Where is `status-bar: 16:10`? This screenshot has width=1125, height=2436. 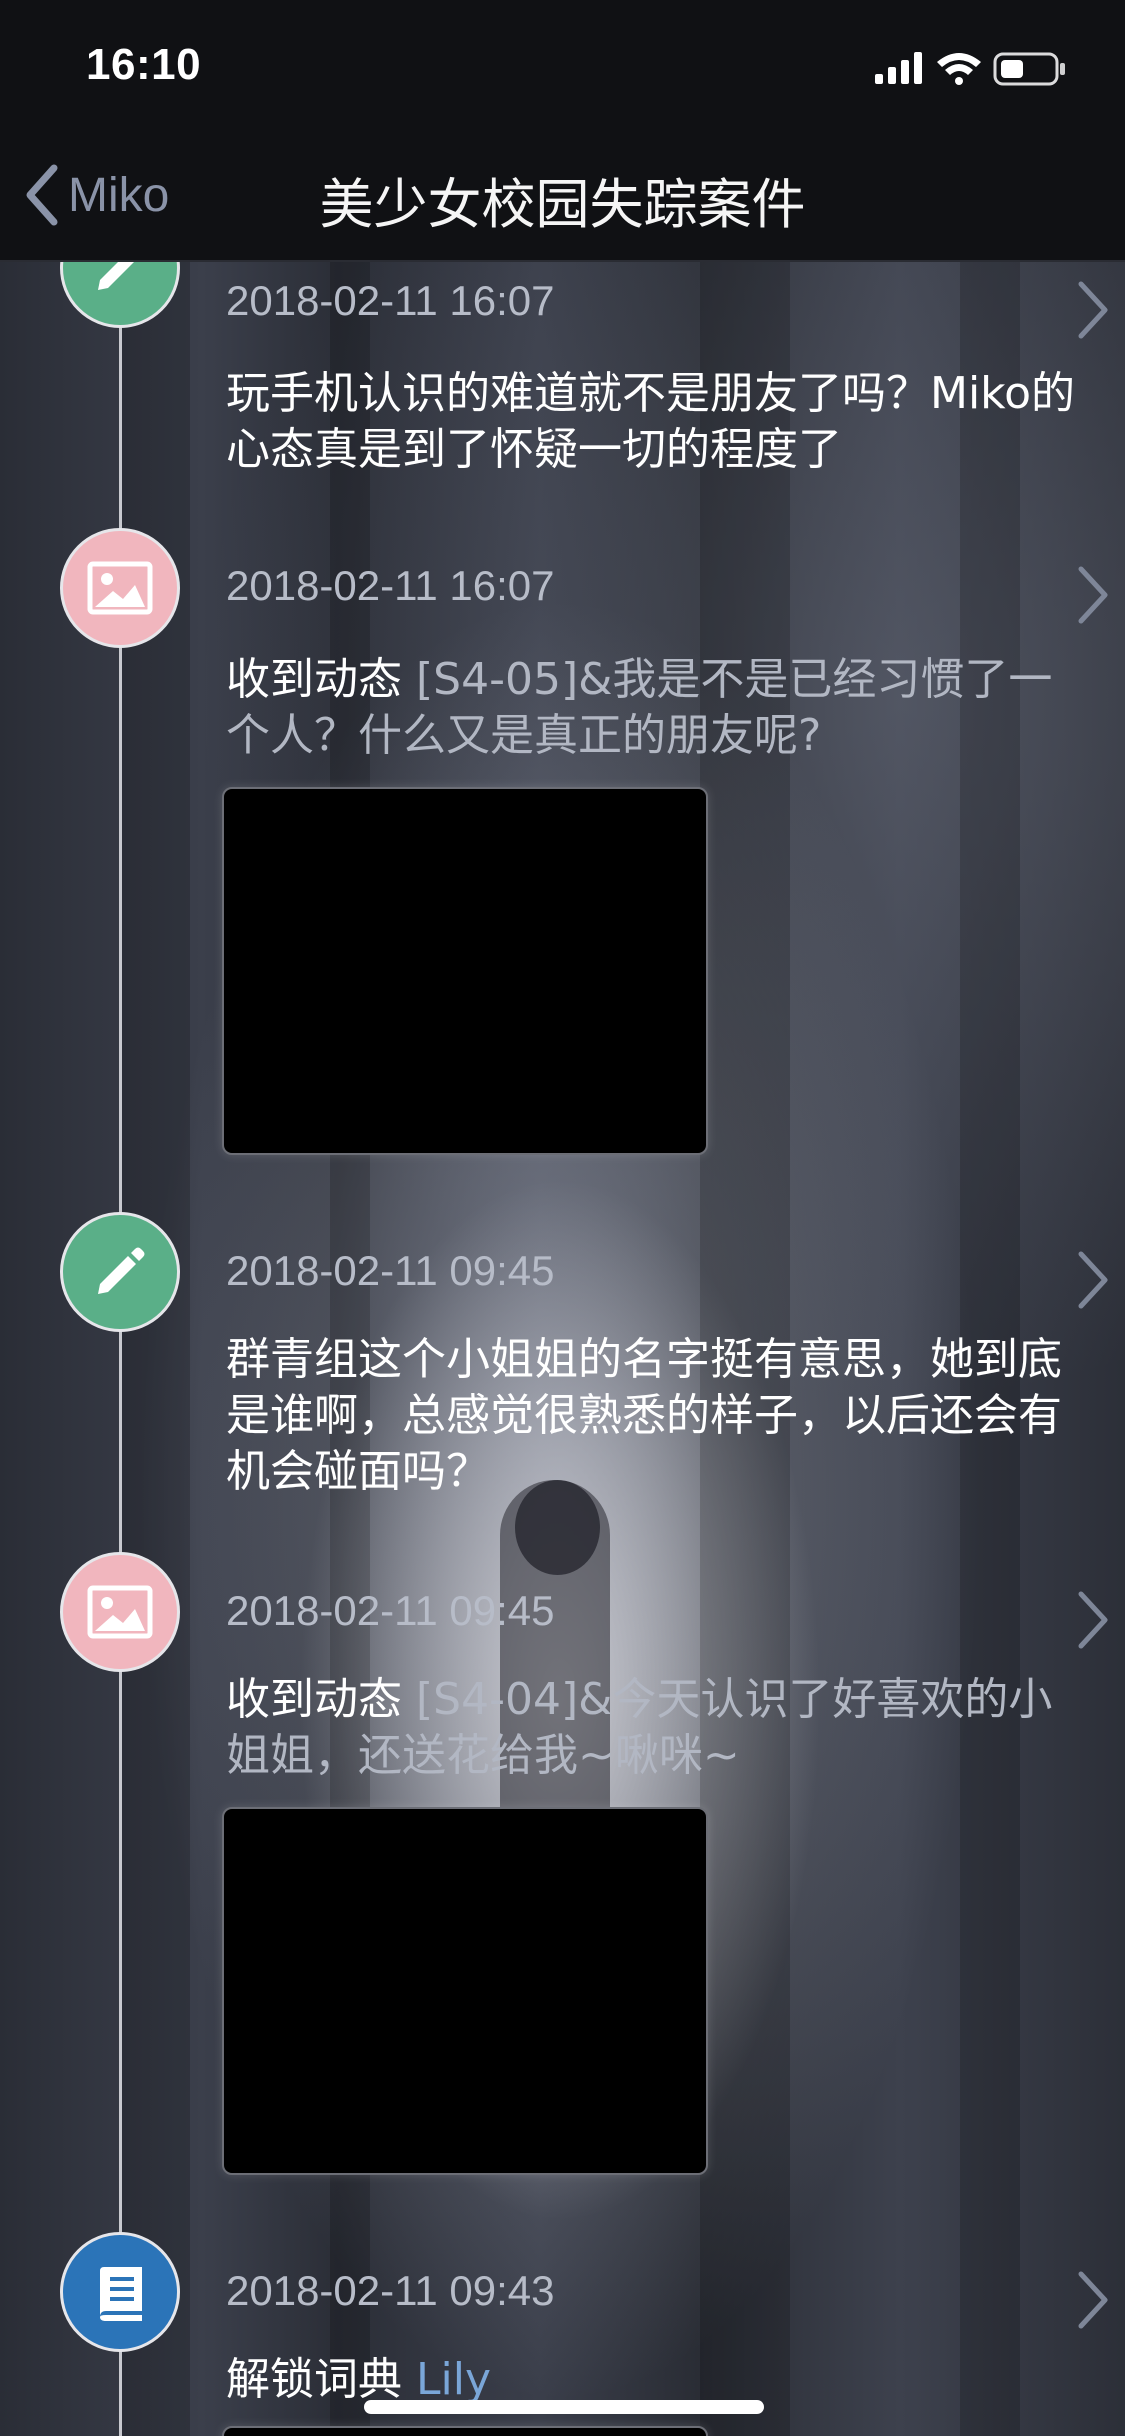
status-bar: 16:10 is located at coordinates (562, 65).